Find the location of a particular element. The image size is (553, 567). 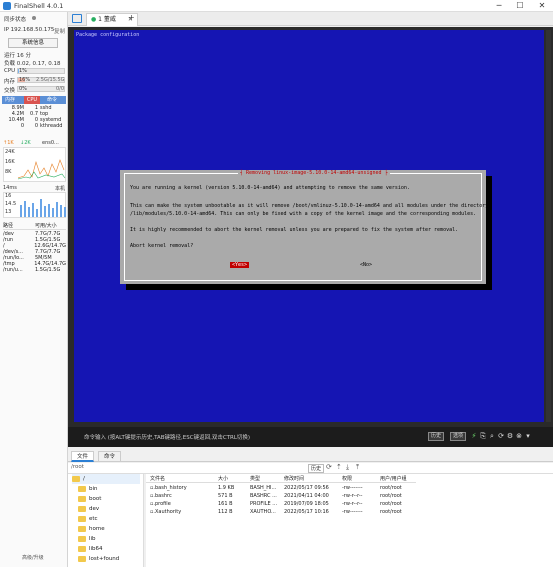

command-input: 命令输入 (按ALT键提示历史,TAB键路径,ESC键返回,双击CTRL切换) is located at coordinates (167, 437).